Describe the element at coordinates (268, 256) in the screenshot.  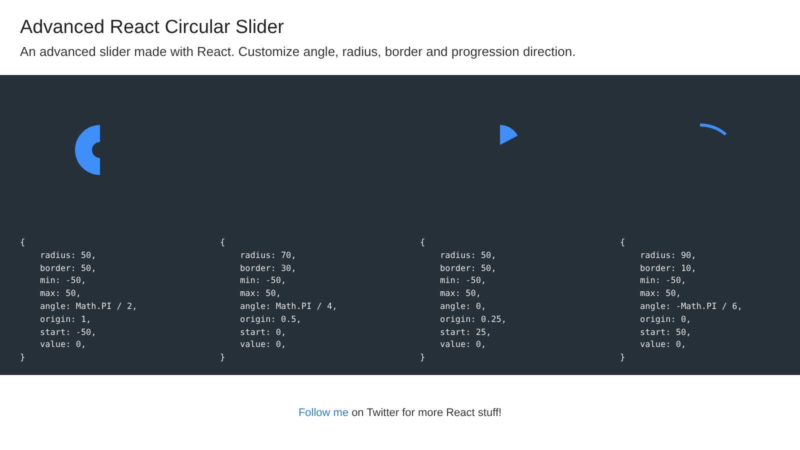
I see `code-line: radius: 70,` at that location.